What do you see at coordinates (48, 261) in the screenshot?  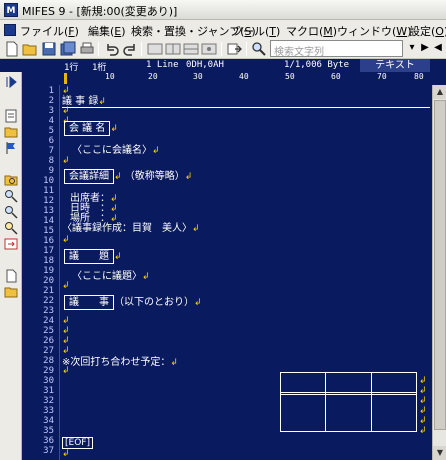 I see `line-number: 18` at bounding box center [48, 261].